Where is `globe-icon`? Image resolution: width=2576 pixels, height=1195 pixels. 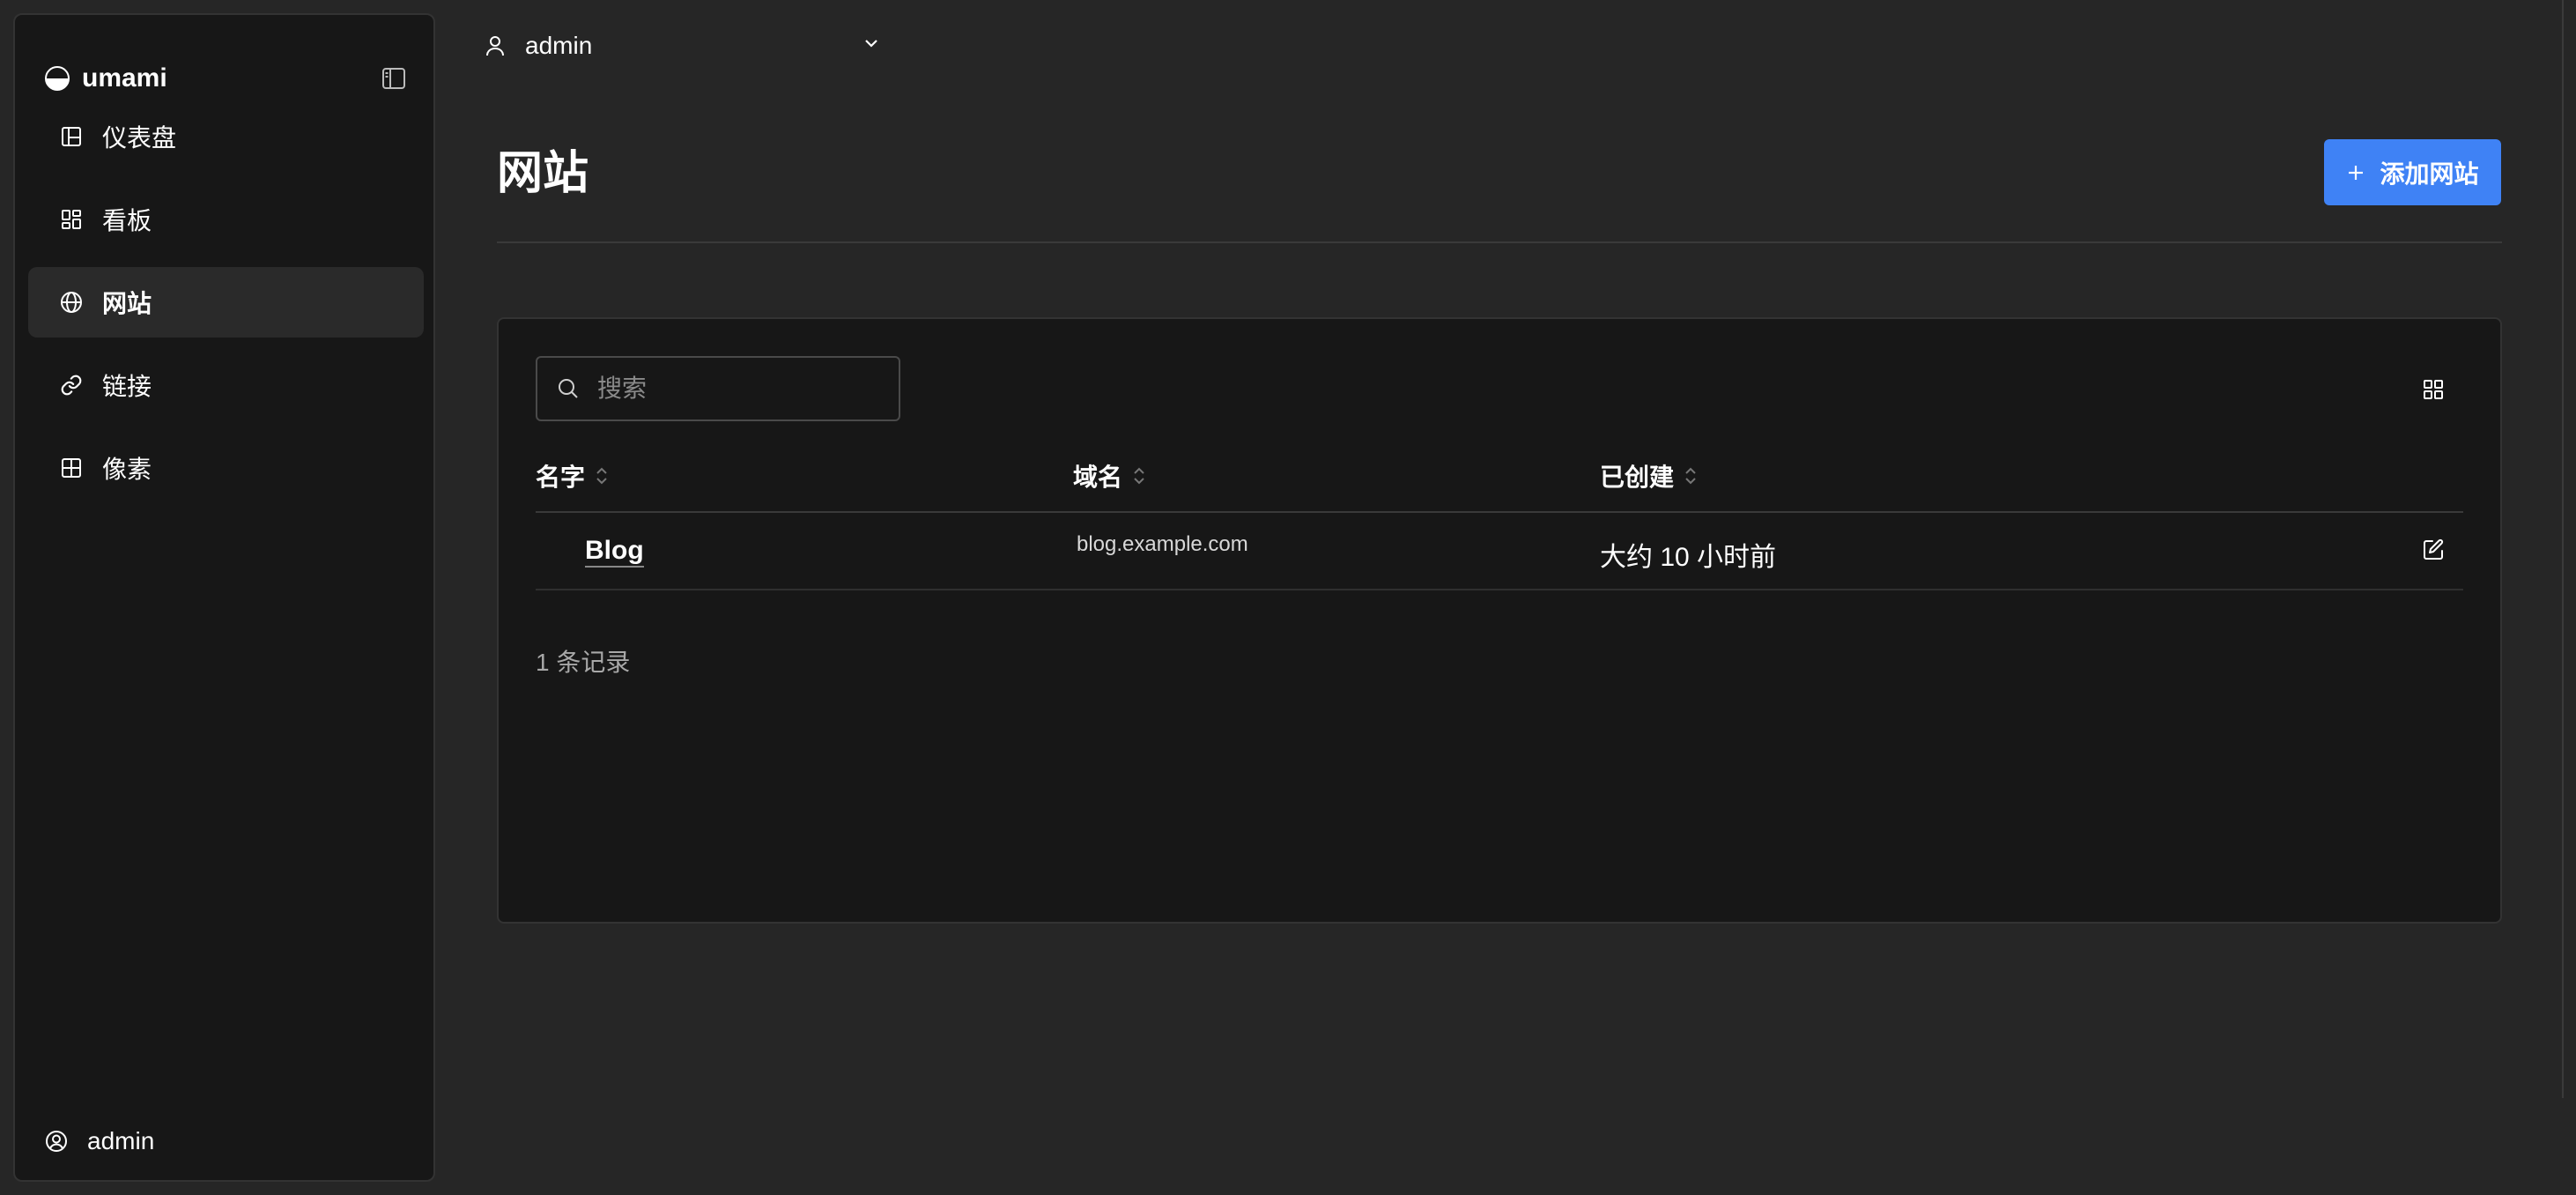 globe-icon is located at coordinates (71, 302).